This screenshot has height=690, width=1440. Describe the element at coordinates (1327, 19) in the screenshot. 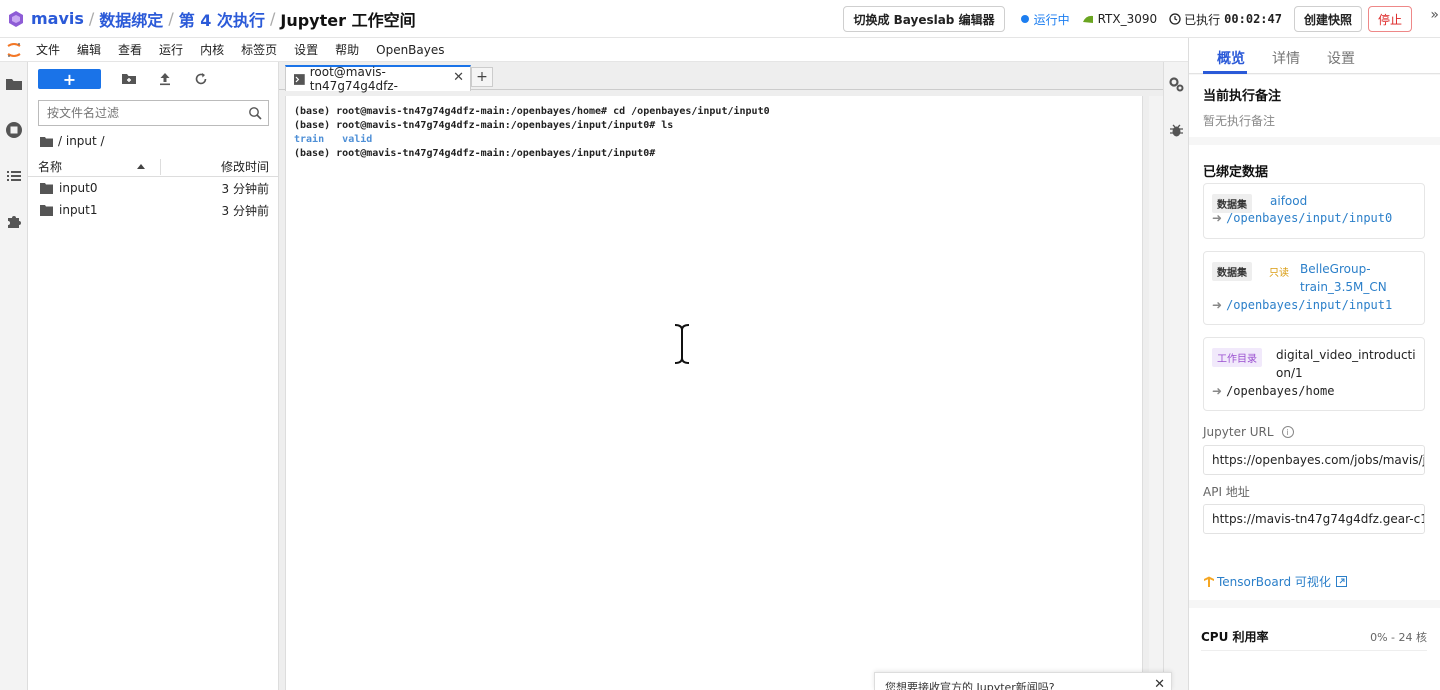

I see `create-snapshot-button: 创建快照` at that location.